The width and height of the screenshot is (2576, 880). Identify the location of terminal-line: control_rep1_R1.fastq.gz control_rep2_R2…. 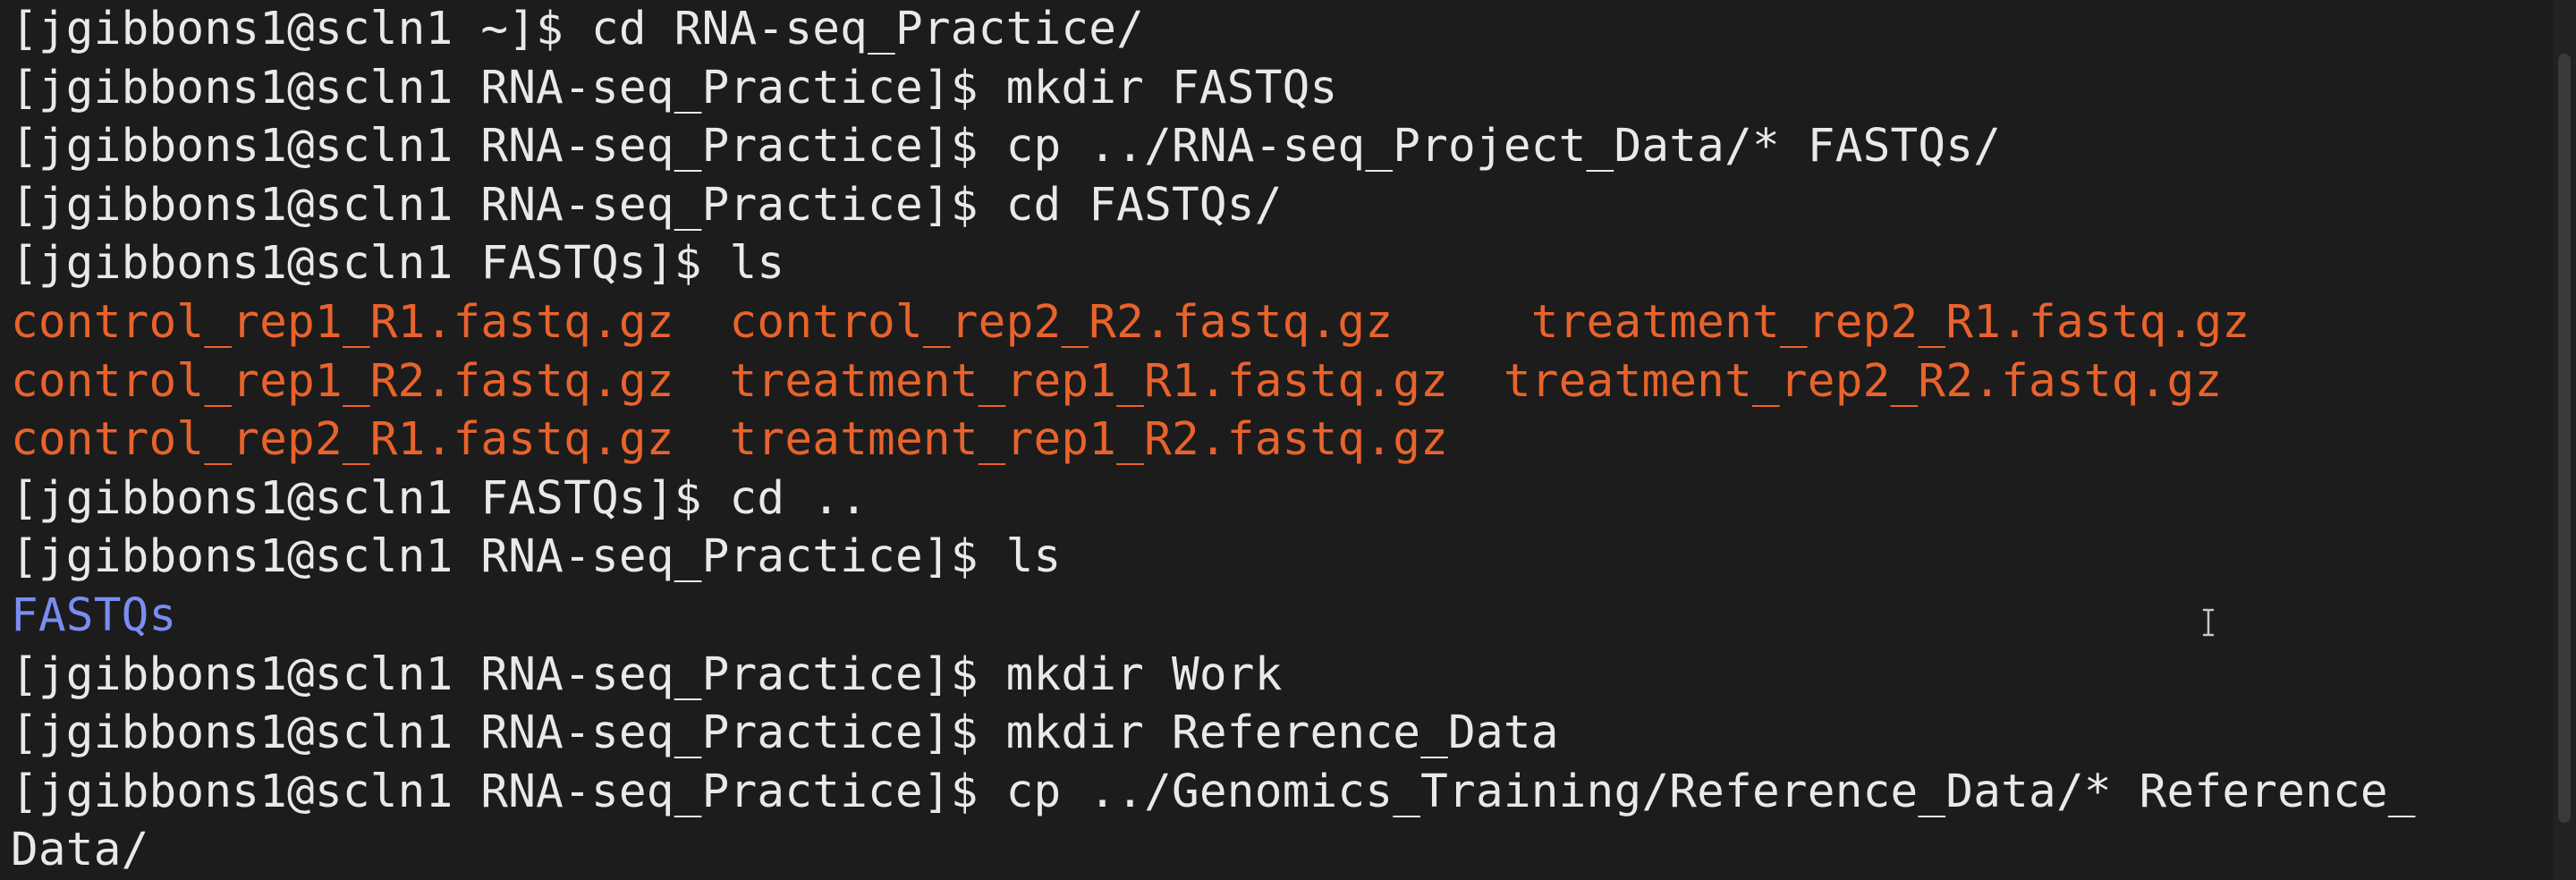
(1272, 322).